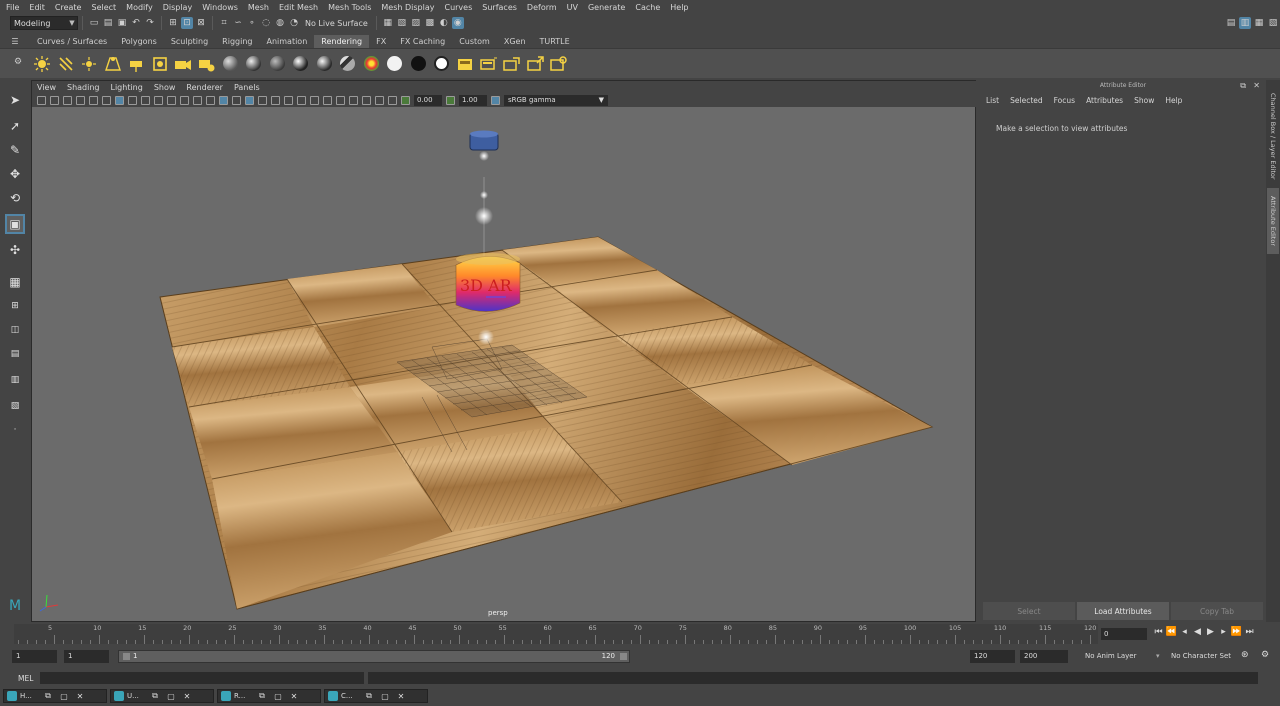  What do you see at coordinates (1223, 632) in the screenshot?
I see `step-forward-frame-icon: ▸` at bounding box center [1223, 632].